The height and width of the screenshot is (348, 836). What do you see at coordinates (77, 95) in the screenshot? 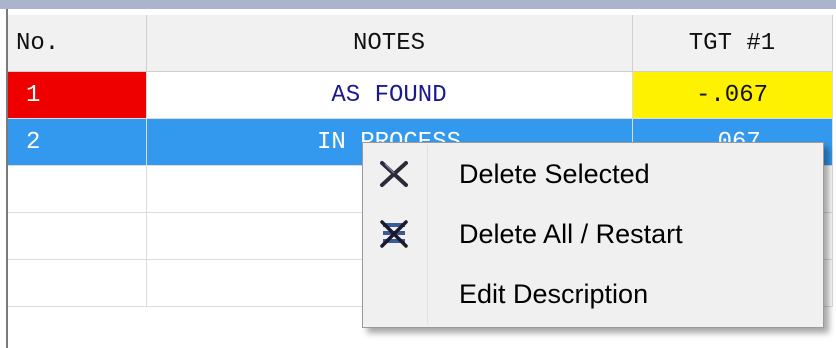
I see `row-number-cell: 1` at bounding box center [77, 95].